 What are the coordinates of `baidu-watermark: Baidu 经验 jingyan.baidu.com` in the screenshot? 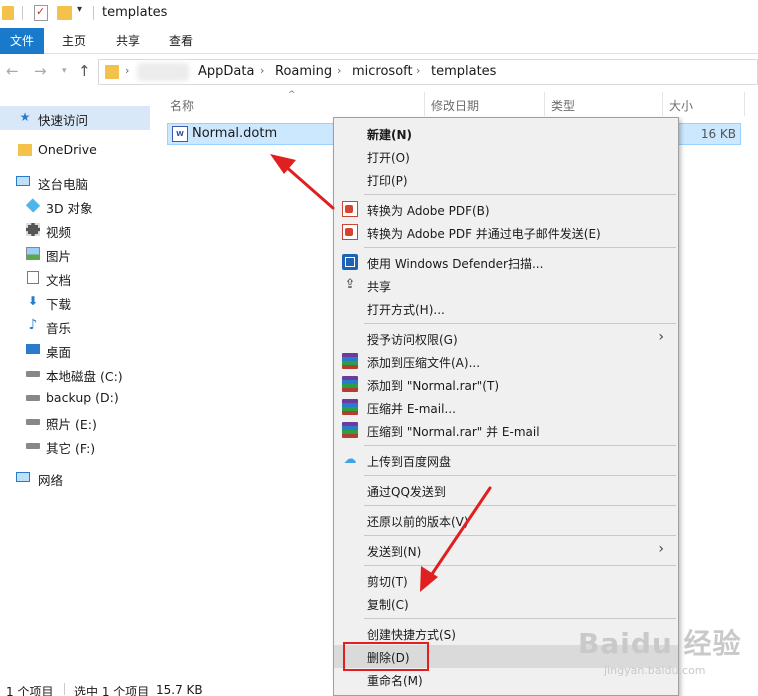 It's located at (666, 653).